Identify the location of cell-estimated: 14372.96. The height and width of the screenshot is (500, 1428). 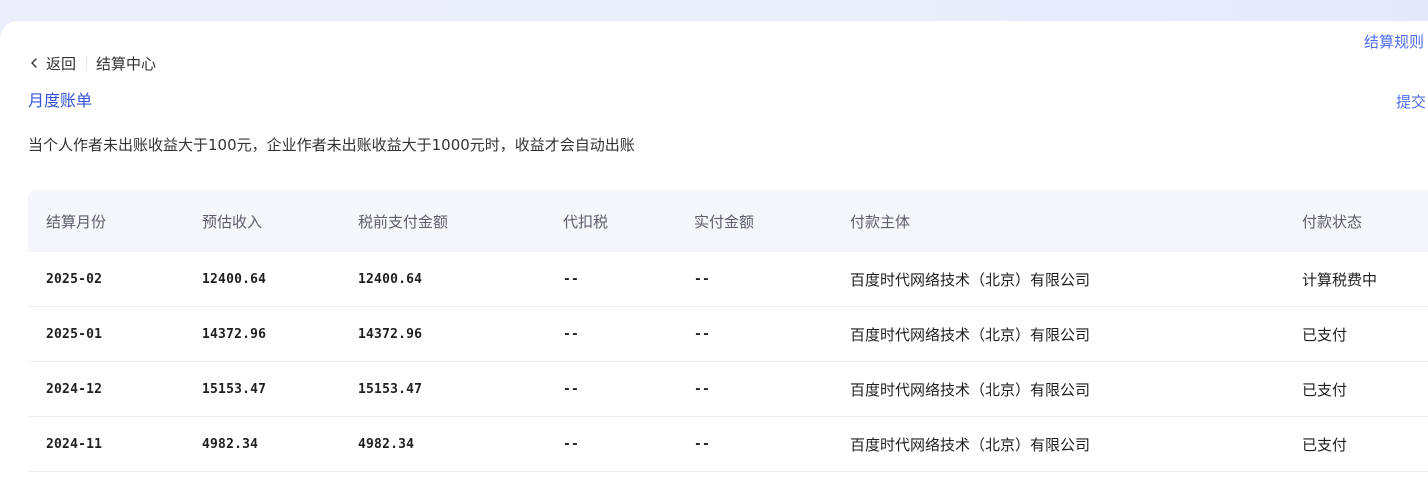
(234, 334).